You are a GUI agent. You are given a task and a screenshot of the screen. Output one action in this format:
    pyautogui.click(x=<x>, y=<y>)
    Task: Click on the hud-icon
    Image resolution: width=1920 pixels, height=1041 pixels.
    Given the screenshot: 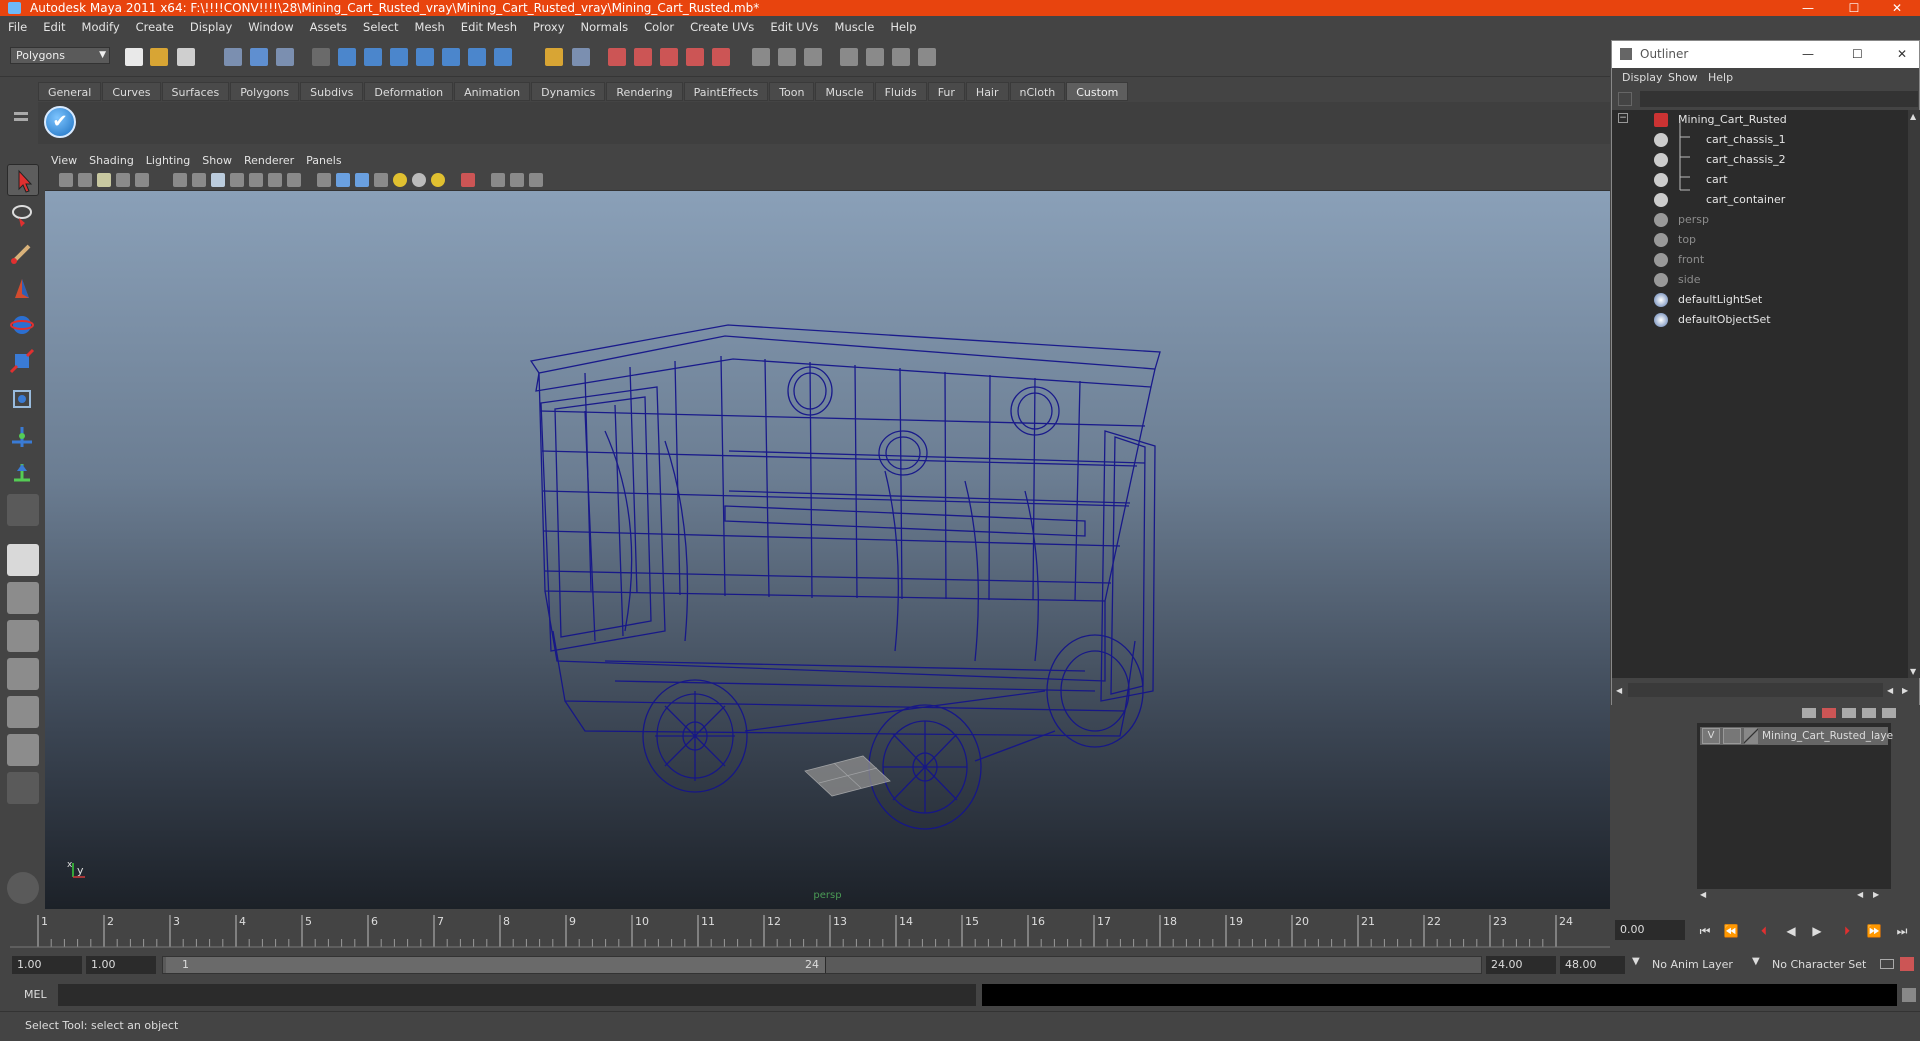 What is the action you would take?
    pyautogui.click(x=536, y=180)
    